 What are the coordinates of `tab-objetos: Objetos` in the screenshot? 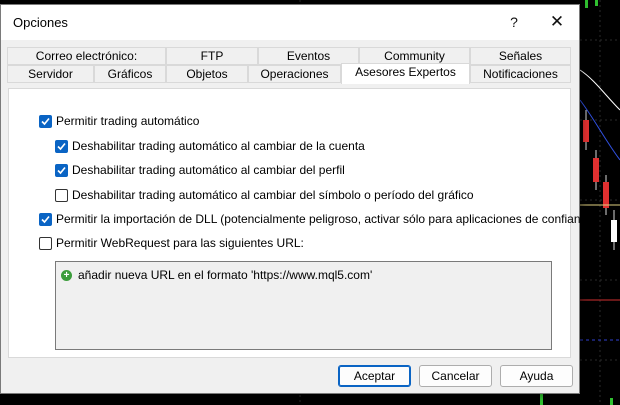 It's located at (207, 74).